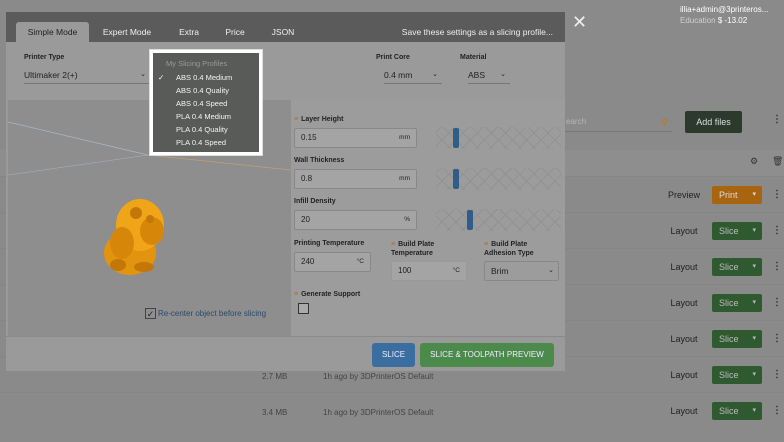 This screenshot has height=442, width=784. What do you see at coordinates (303, 308) in the screenshot?
I see `generate-support-checkbox` at bounding box center [303, 308].